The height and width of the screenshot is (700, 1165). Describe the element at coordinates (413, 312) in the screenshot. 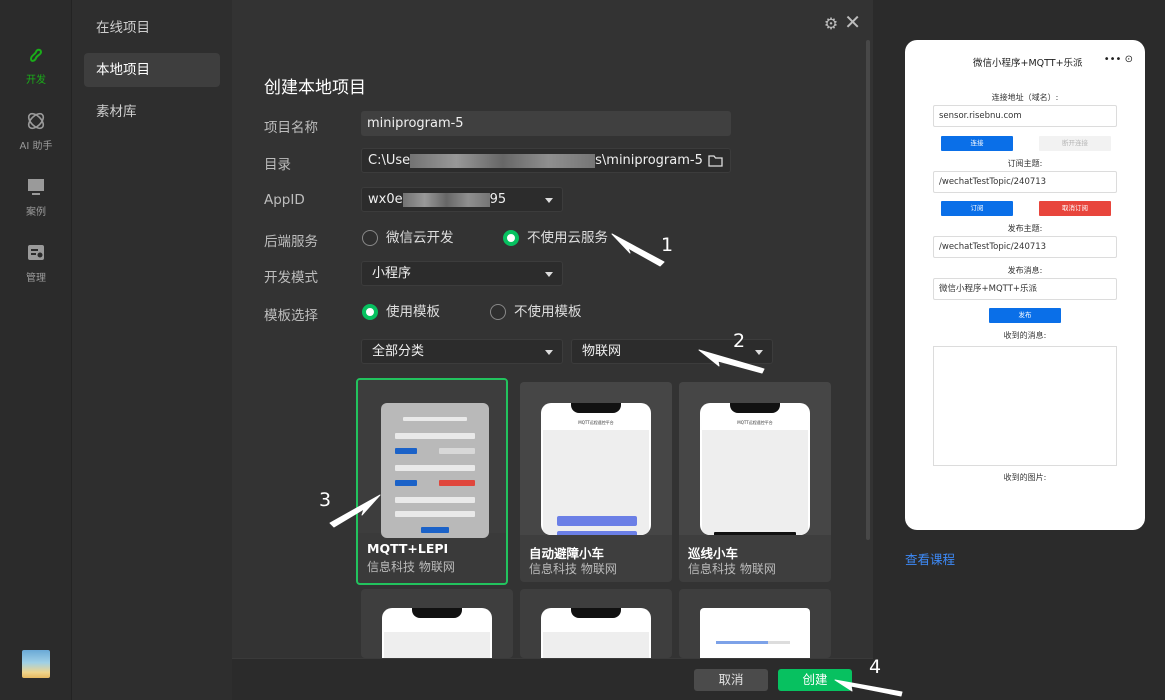

I see `radio-label: 使用模板` at that location.